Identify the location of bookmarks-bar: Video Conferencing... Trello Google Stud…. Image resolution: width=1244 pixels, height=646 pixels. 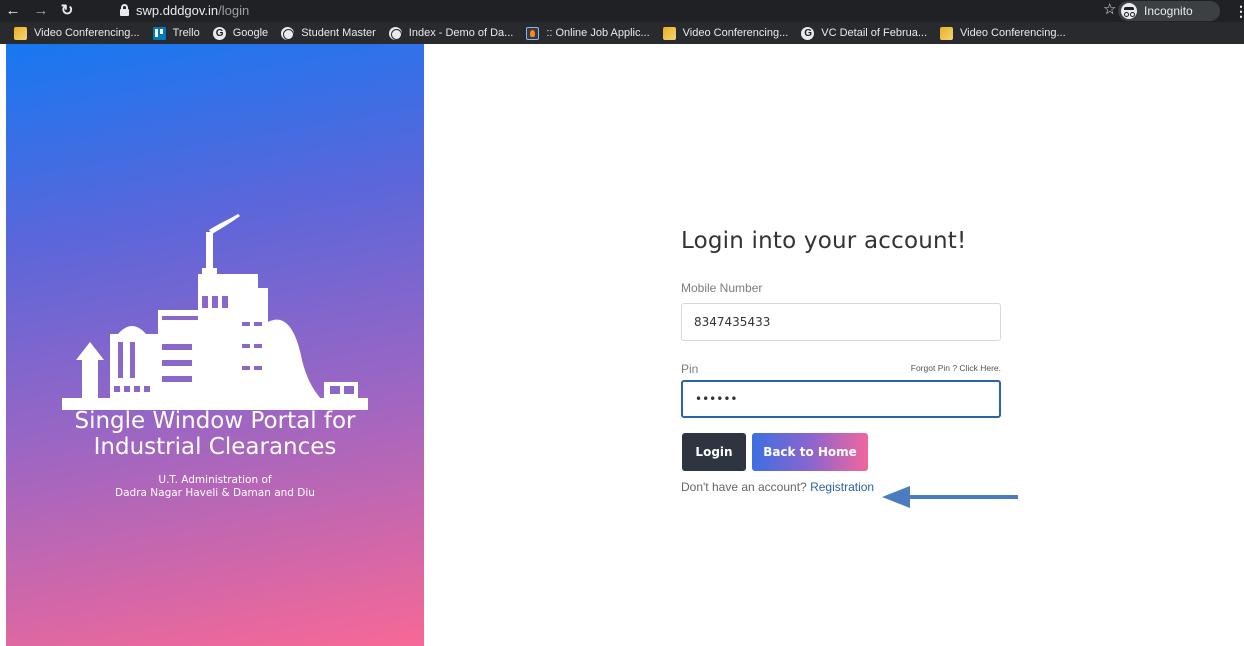
(622, 33).